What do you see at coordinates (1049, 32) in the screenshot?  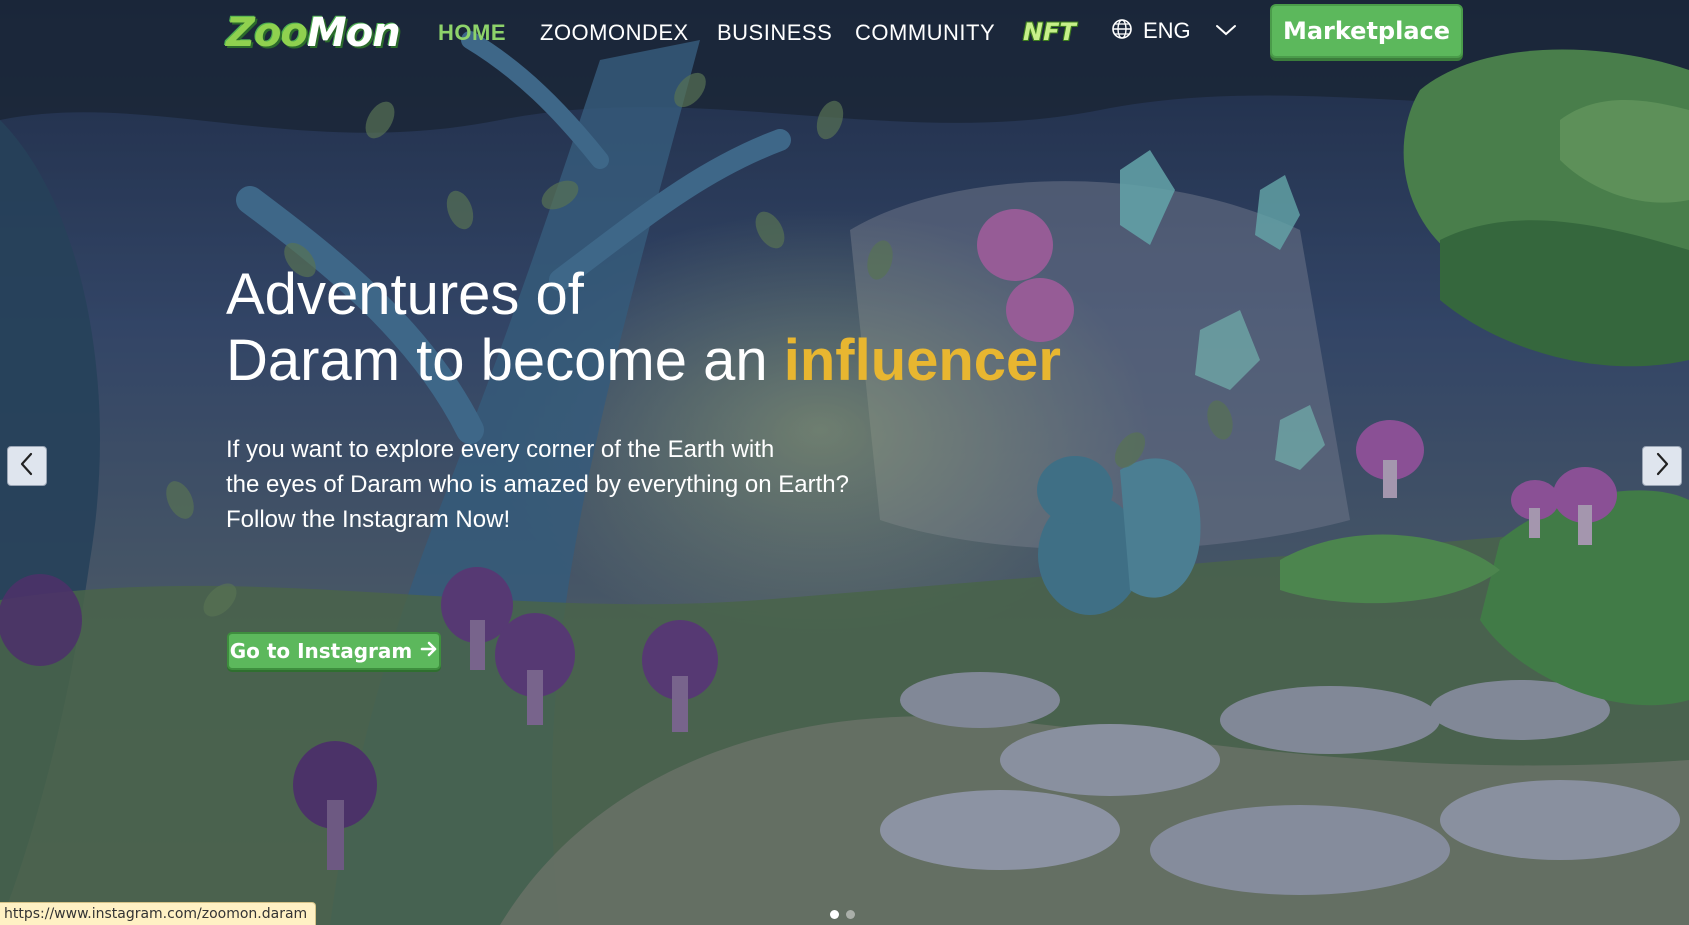 I see `nav-nft: NFT` at bounding box center [1049, 32].